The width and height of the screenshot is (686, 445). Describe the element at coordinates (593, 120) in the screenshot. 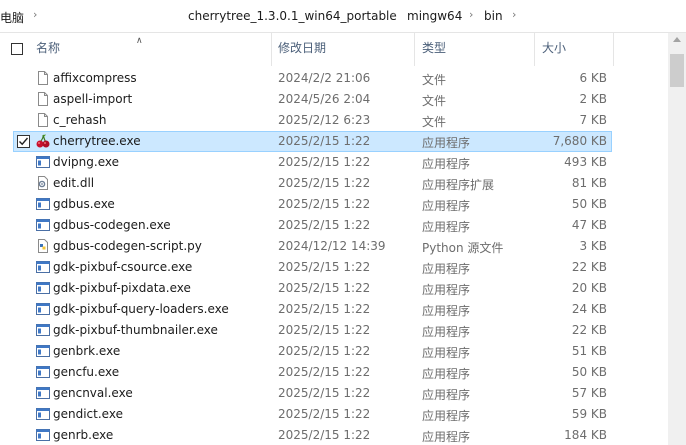

I see `file-size: 7 KB` at that location.